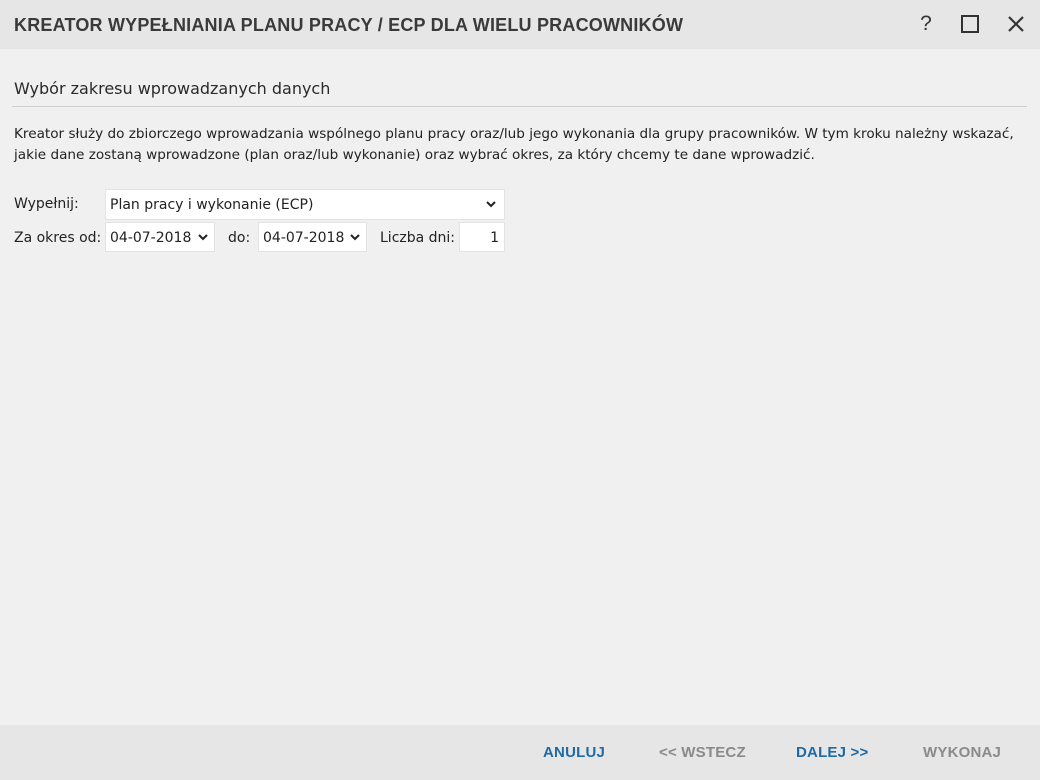 The height and width of the screenshot is (780, 1040). What do you see at coordinates (482, 237) in the screenshot?
I see `days-count-field: 1` at bounding box center [482, 237].